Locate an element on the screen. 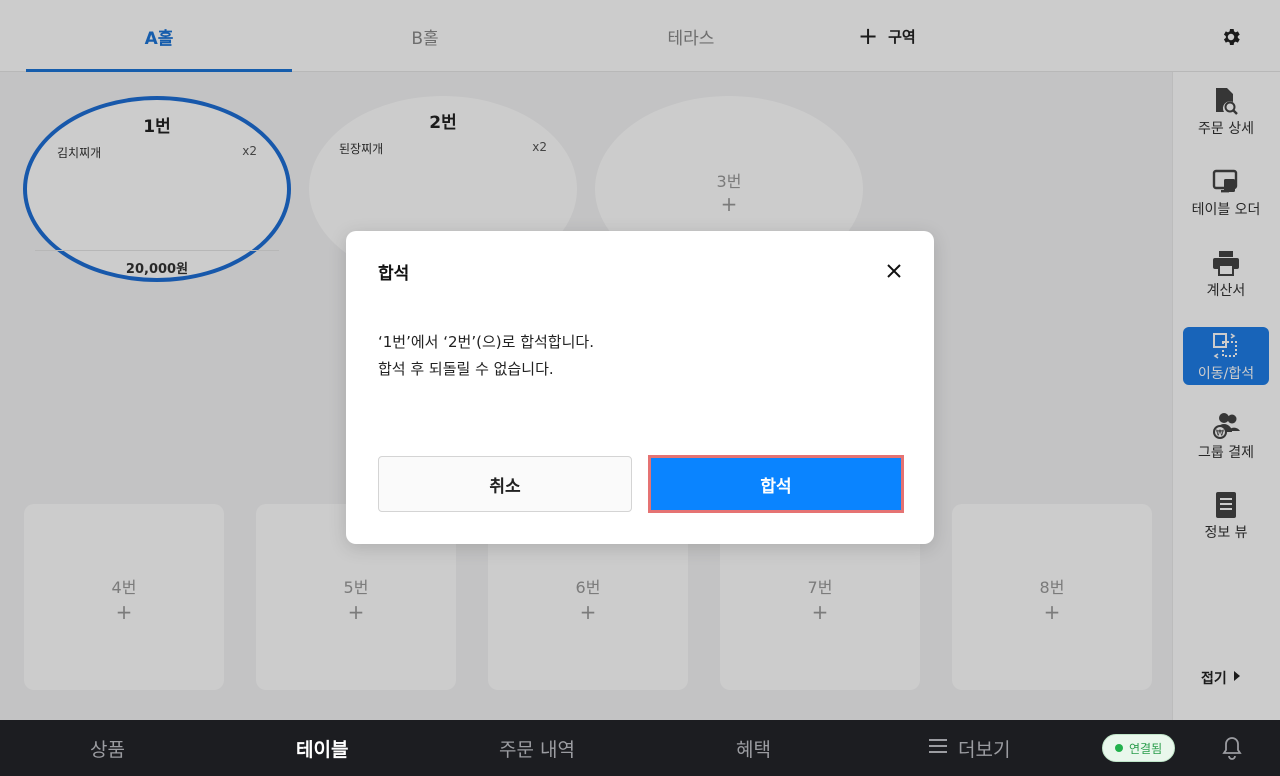 This screenshot has height=776, width=1280. nav-benefits: 혜택 is located at coordinates (753, 748).